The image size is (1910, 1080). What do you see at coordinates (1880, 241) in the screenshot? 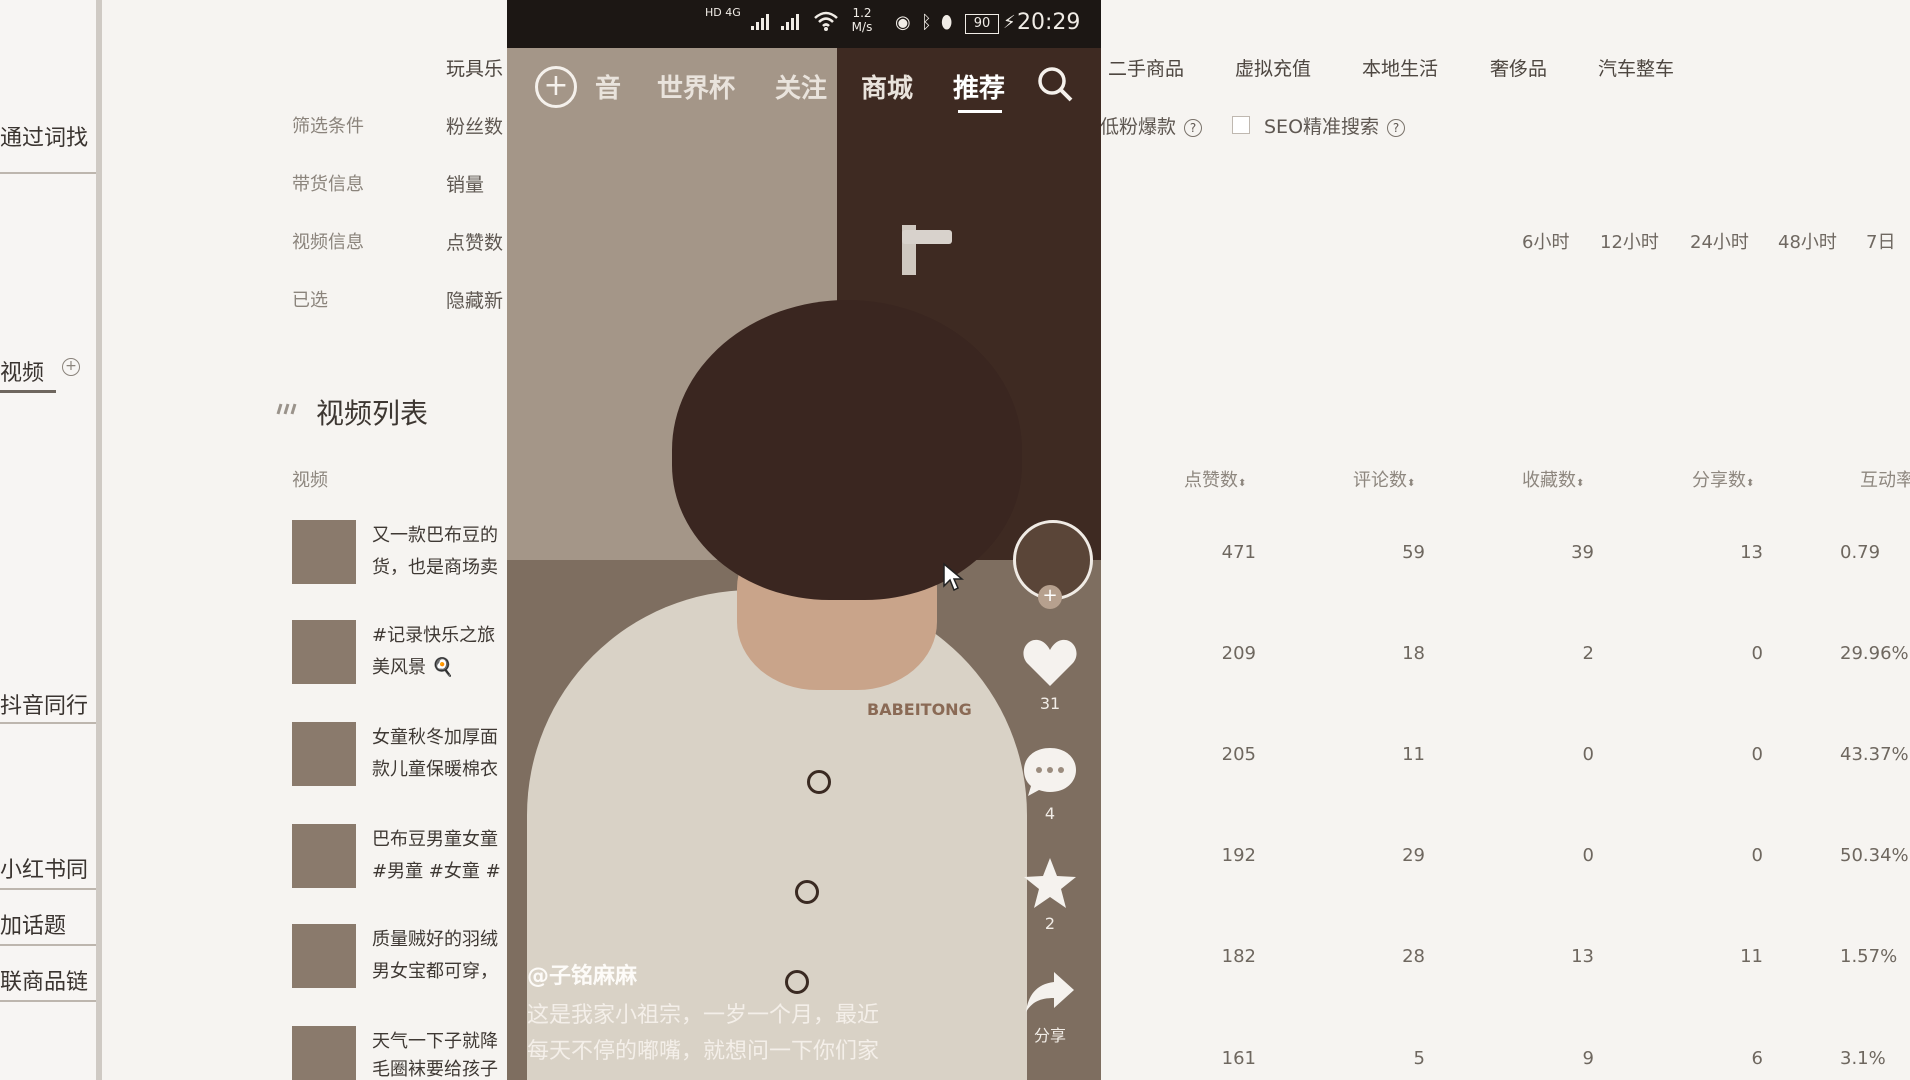
I see `time-option-7d: 7日` at bounding box center [1880, 241].